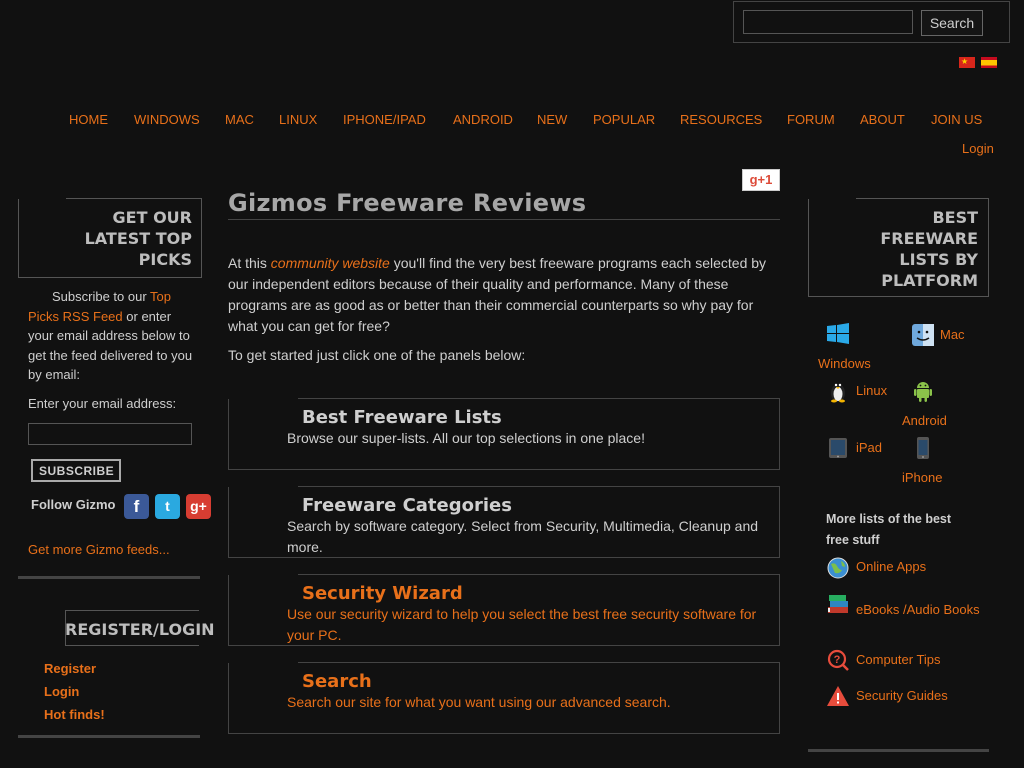  What do you see at coordinates (407, 505) in the screenshot?
I see `panel-title: Freeware Categories` at bounding box center [407, 505].